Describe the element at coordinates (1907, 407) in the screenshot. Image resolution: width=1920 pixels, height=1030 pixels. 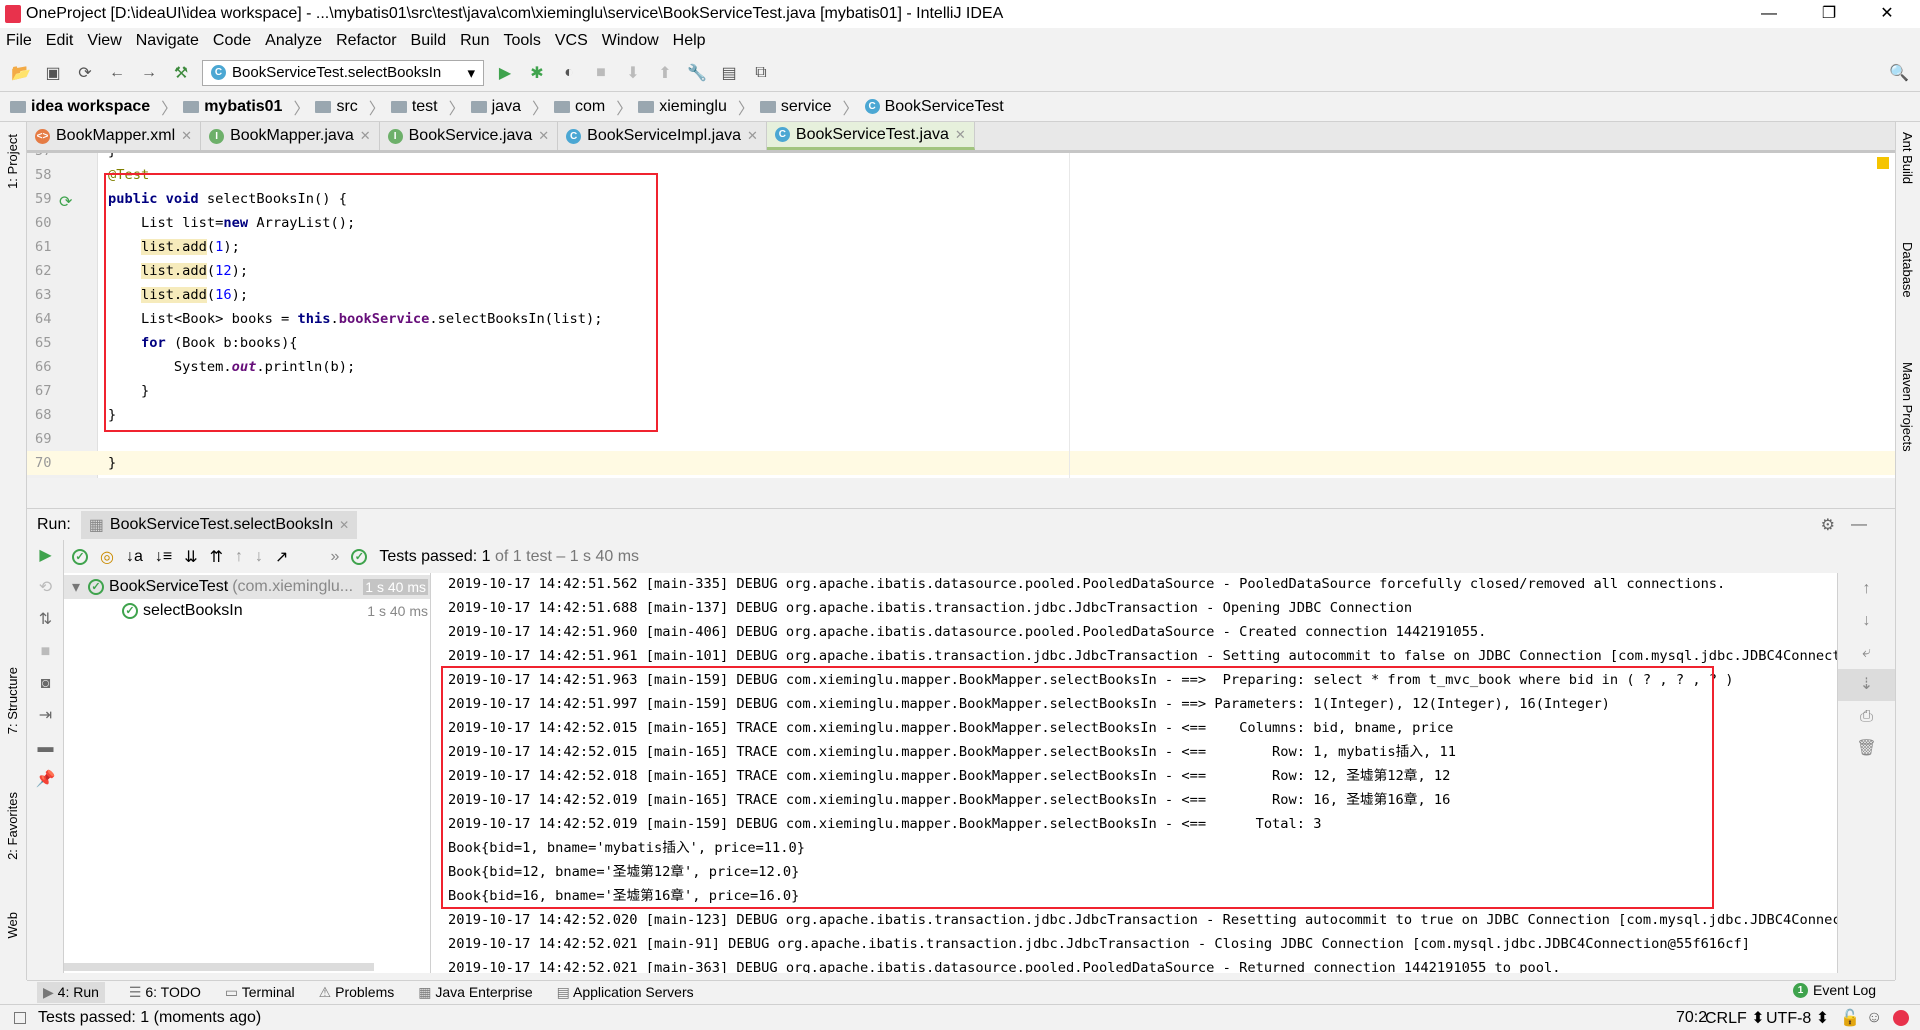
I see `tool-window-maven: Maven Projects` at that location.